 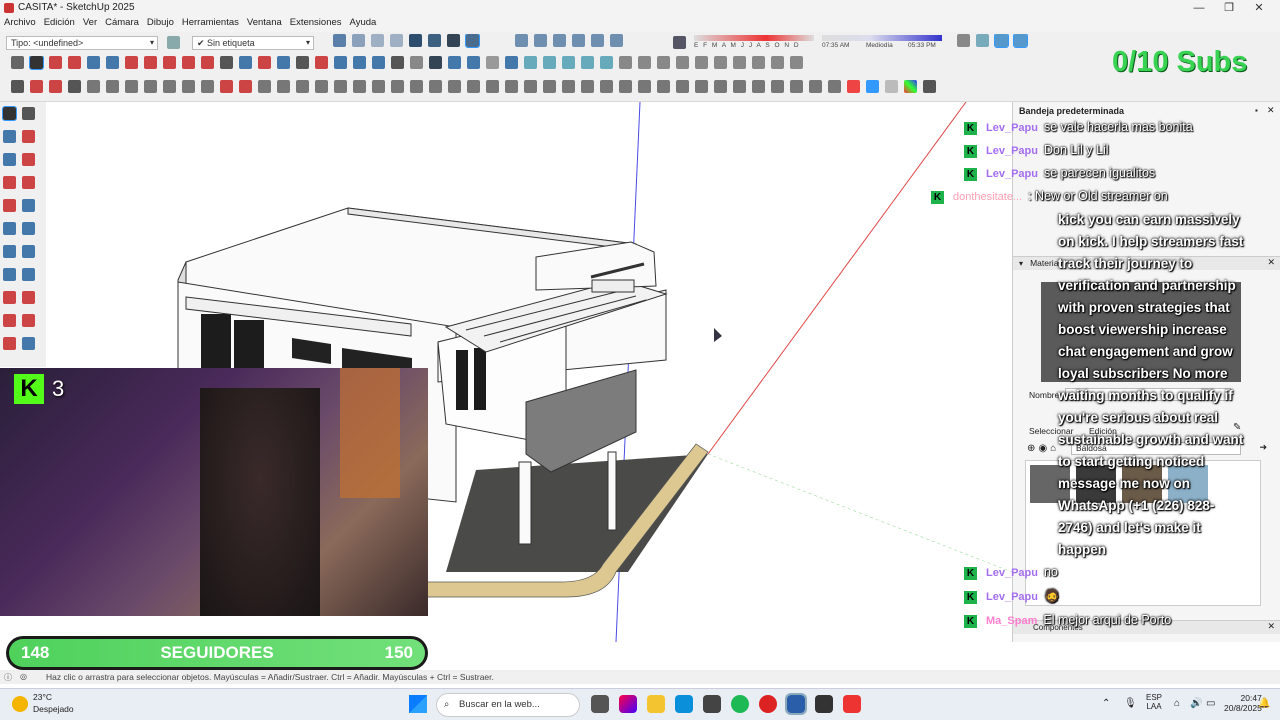 What do you see at coordinates (210, 23) in the screenshot?
I see `menu-herramientas: Herramientas` at bounding box center [210, 23].